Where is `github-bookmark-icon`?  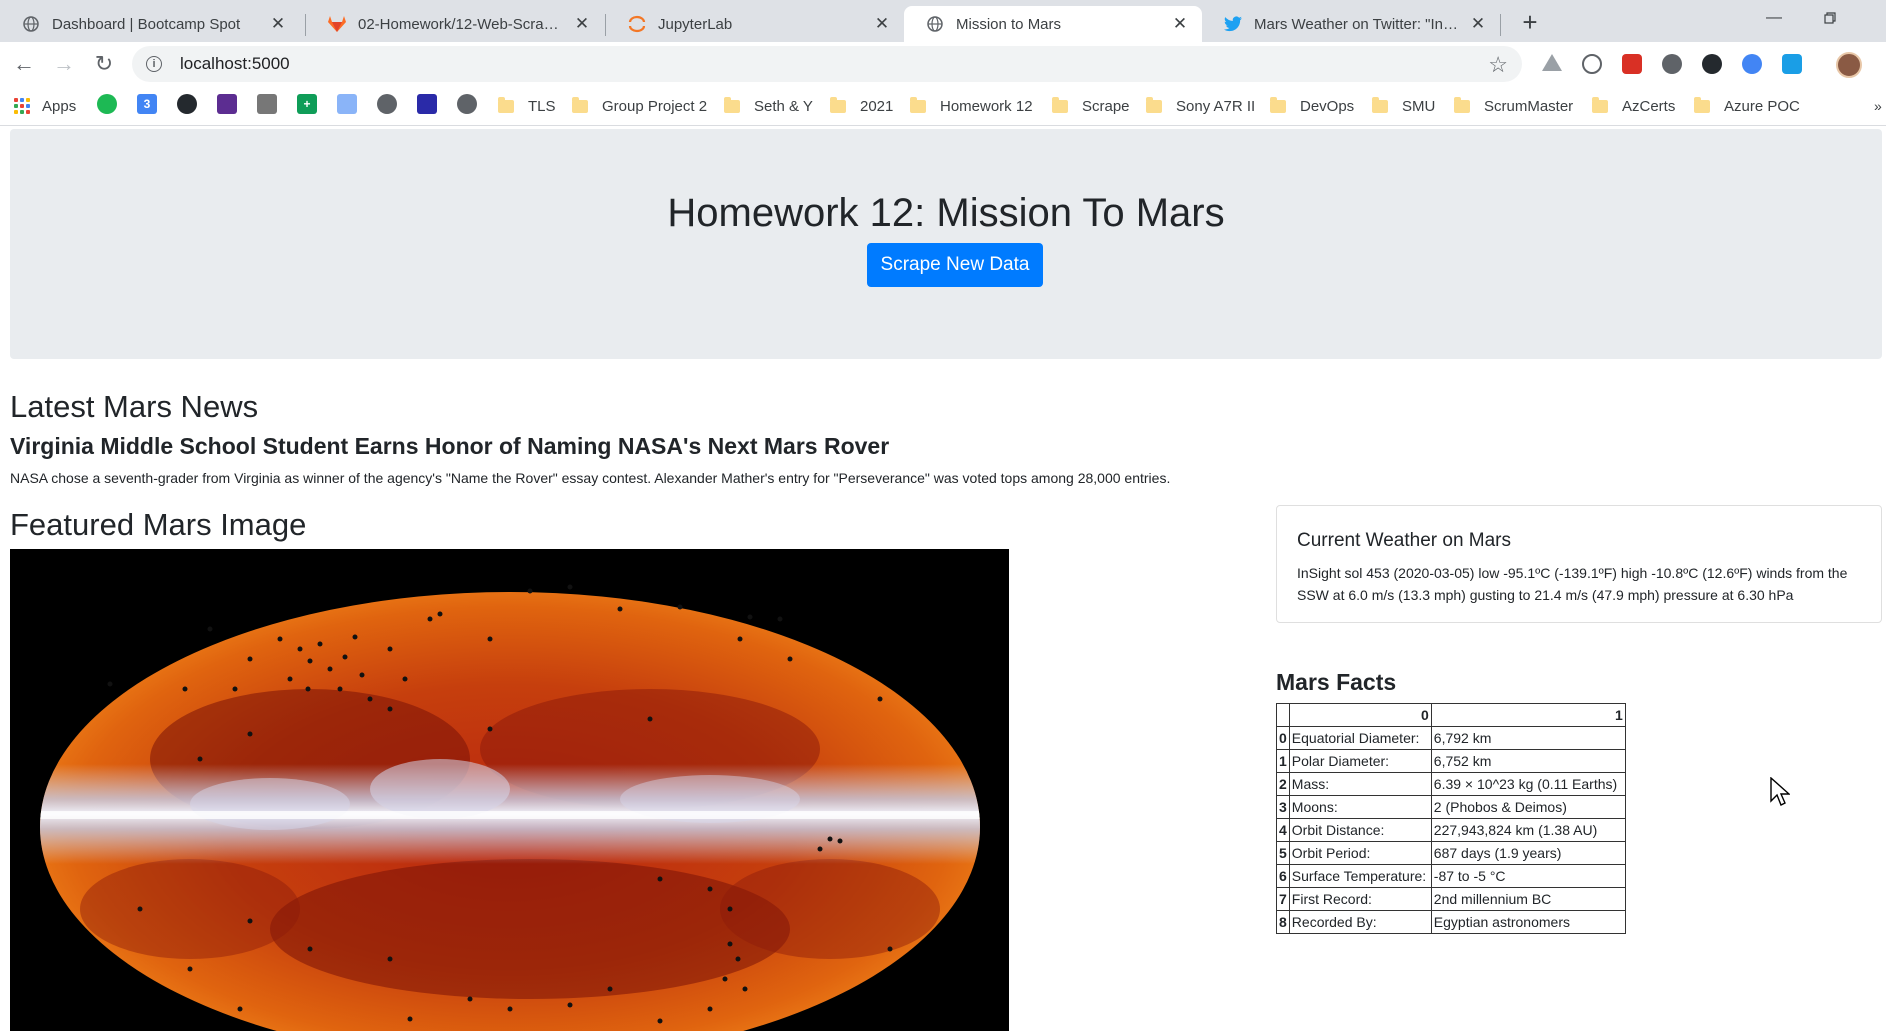
github-bookmark-icon is located at coordinates (187, 104).